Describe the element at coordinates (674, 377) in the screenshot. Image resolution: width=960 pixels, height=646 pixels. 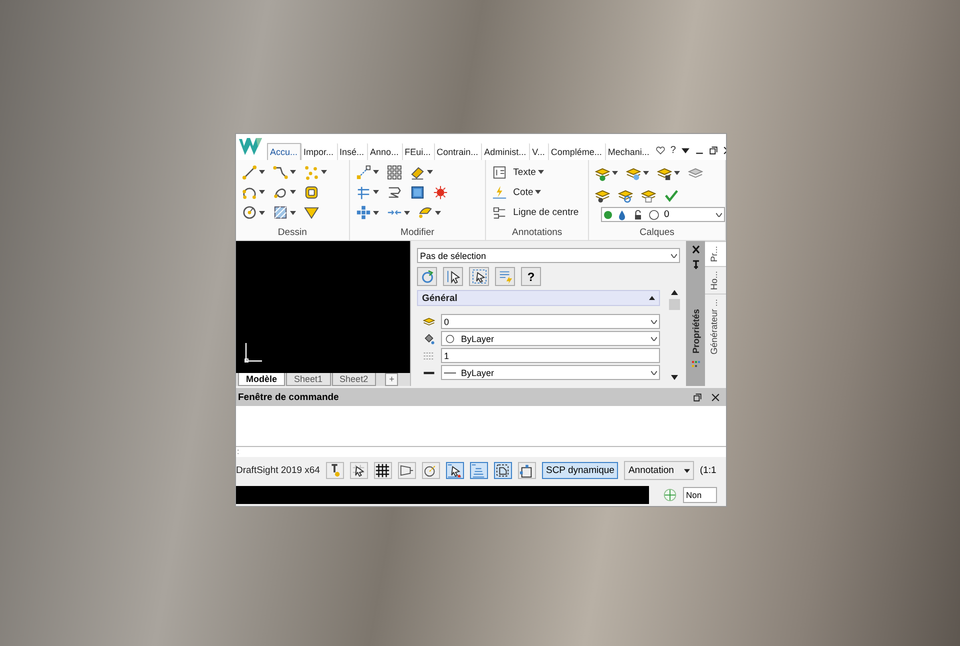
I see `scroll-down-icon` at that location.